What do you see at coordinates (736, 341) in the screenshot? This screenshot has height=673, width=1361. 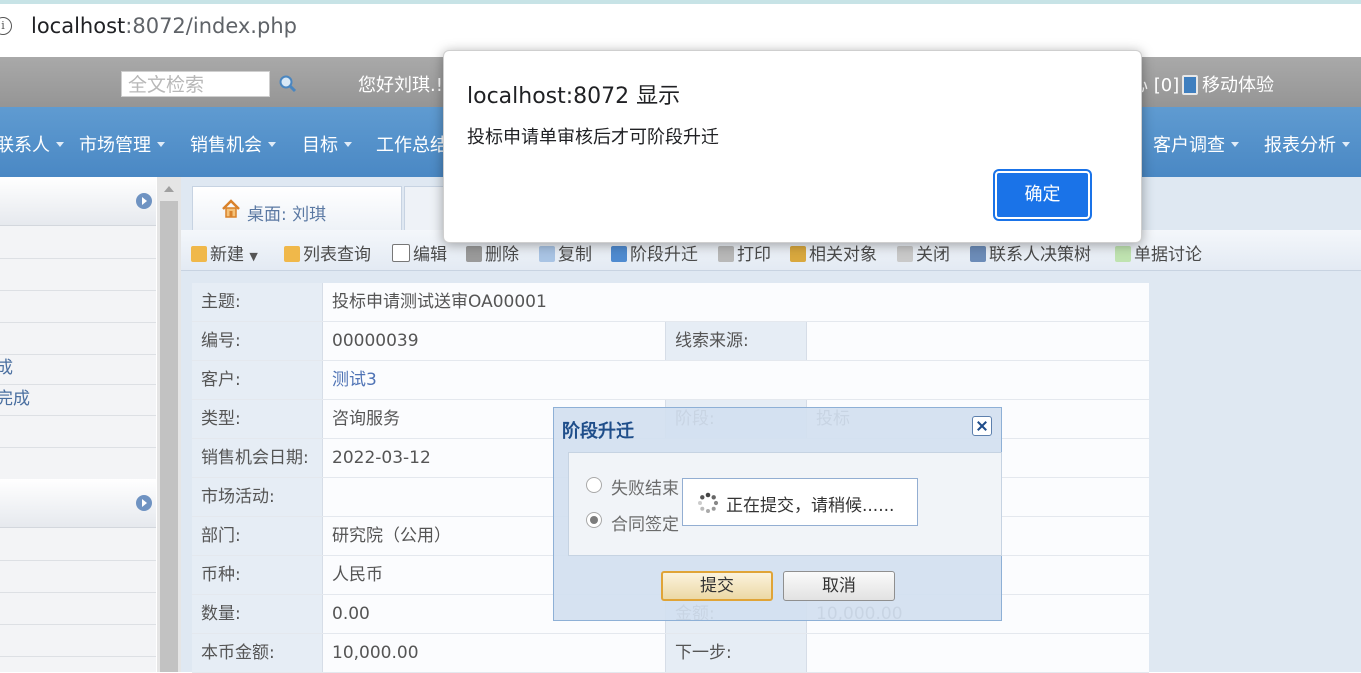 I see `field-label: 线索来源:` at bounding box center [736, 341].